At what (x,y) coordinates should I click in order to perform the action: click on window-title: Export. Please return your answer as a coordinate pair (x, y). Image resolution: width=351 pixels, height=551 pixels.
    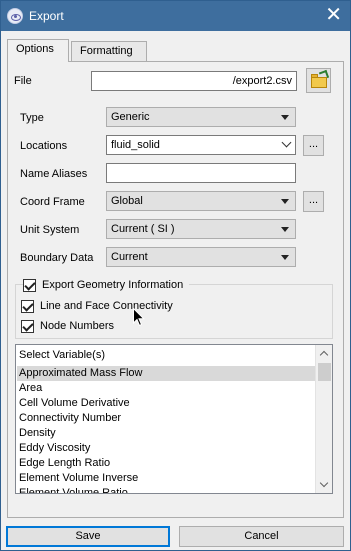
    Looking at the image, I should click on (46, 16).